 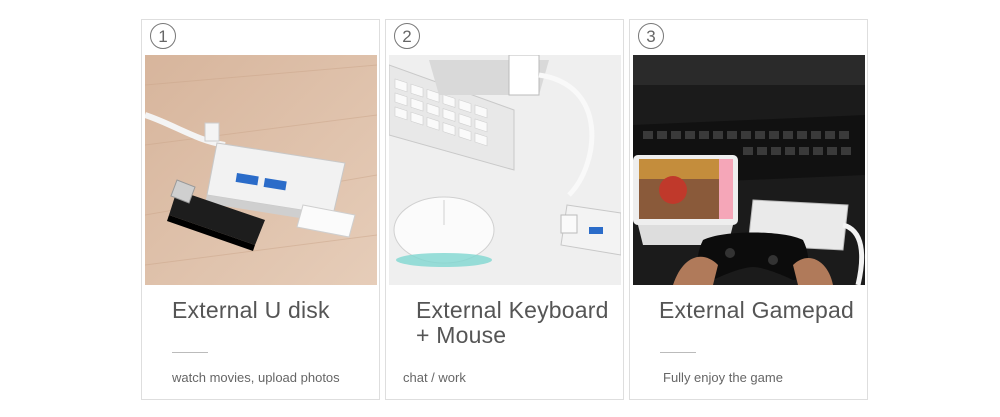 What do you see at coordinates (261, 170) in the screenshot?
I see `usb-hub-flash-drive-photo` at bounding box center [261, 170].